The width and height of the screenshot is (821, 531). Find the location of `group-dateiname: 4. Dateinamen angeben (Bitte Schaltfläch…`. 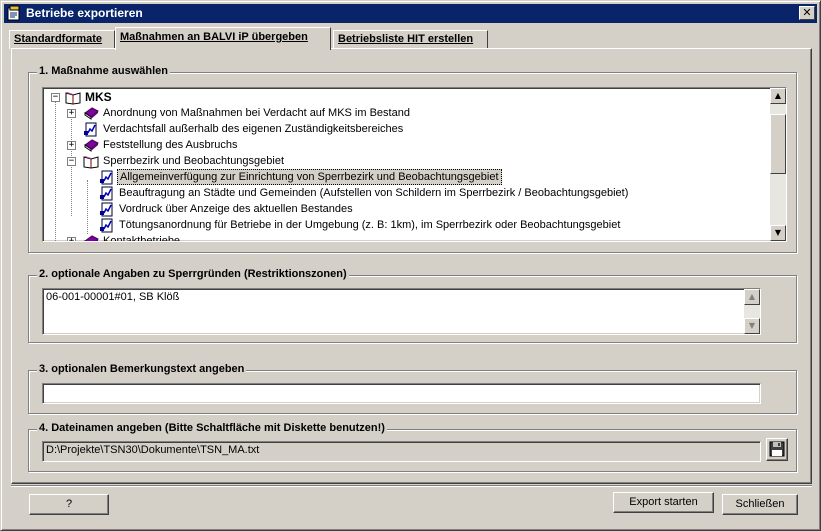

group-dateiname: 4. Dateinamen angeben (Bitte Schaltfläch… is located at coordinates (412, 447).